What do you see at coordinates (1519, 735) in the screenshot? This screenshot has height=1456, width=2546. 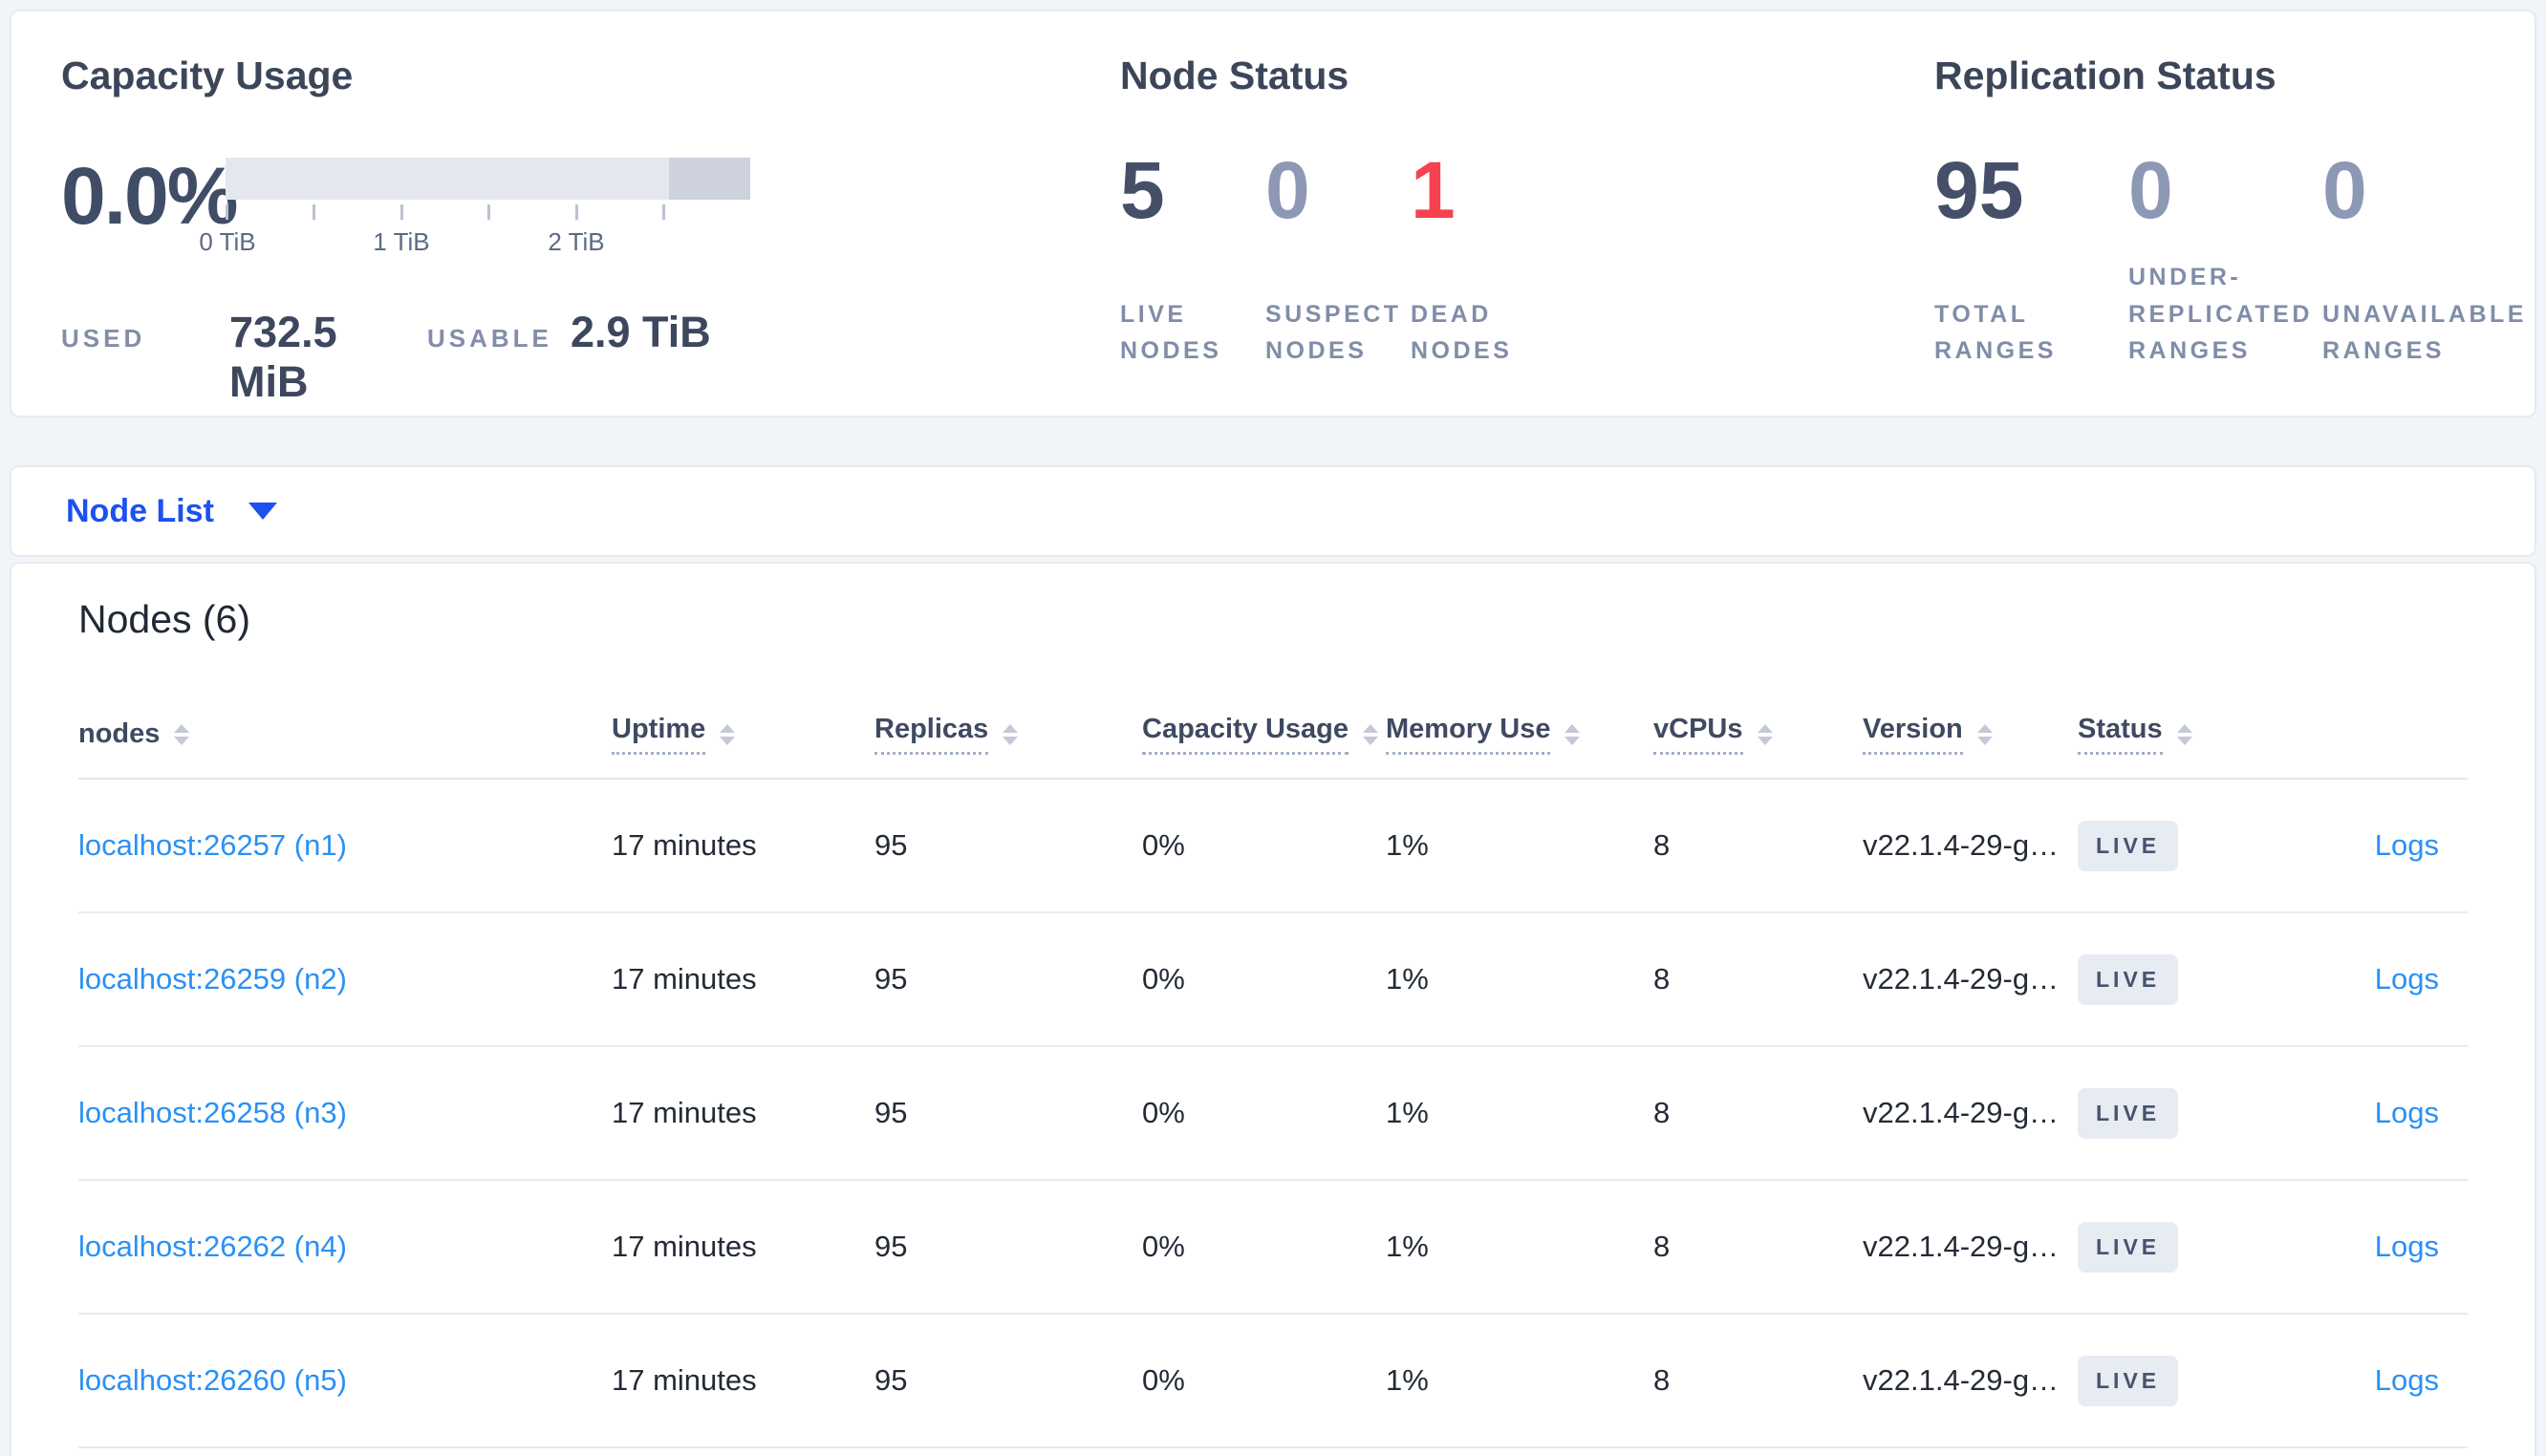 I see `column-header-memory-use: Memory Use` at bounding box center [1519, 735].